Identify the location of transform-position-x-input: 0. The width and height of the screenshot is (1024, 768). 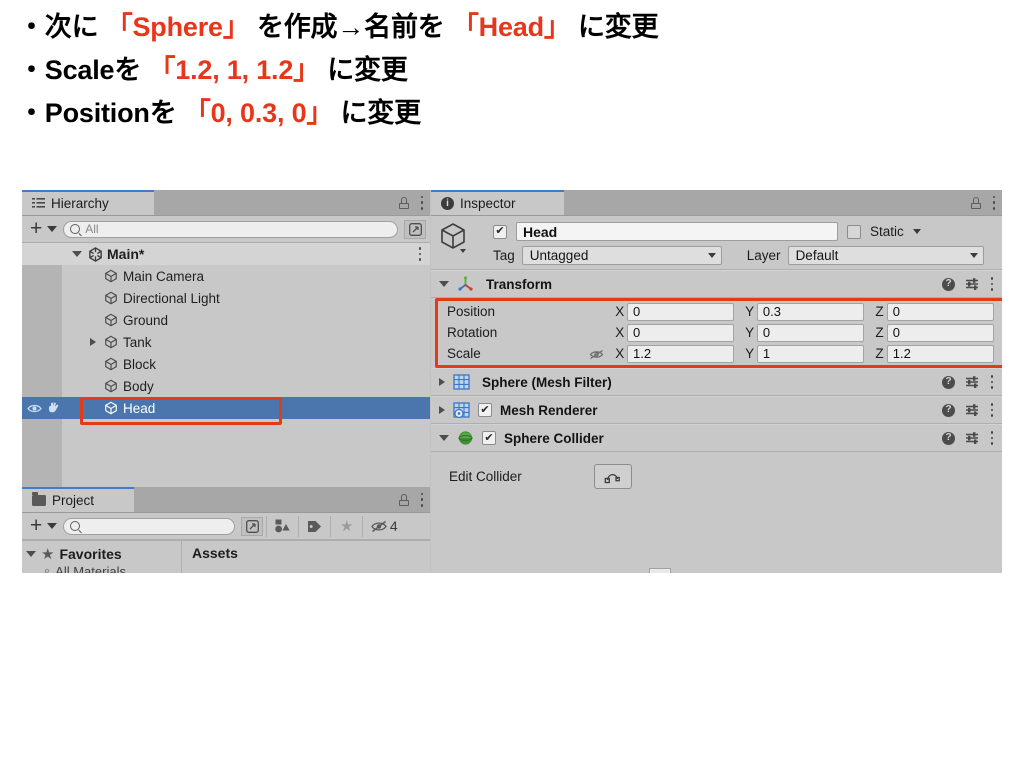
(681, 311).